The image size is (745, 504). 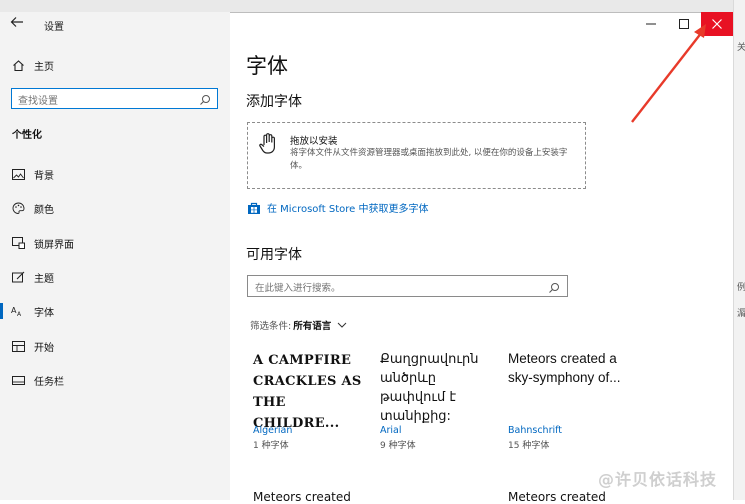 I want to click on filter-label: 筛选条件:, so click(x=271, y=326).